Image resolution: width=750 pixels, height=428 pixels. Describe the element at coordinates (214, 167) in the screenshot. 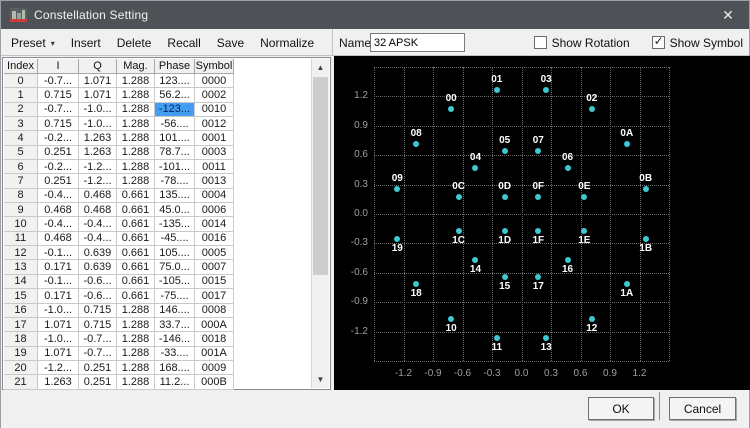

I see `table-cell: 0011` at that location.